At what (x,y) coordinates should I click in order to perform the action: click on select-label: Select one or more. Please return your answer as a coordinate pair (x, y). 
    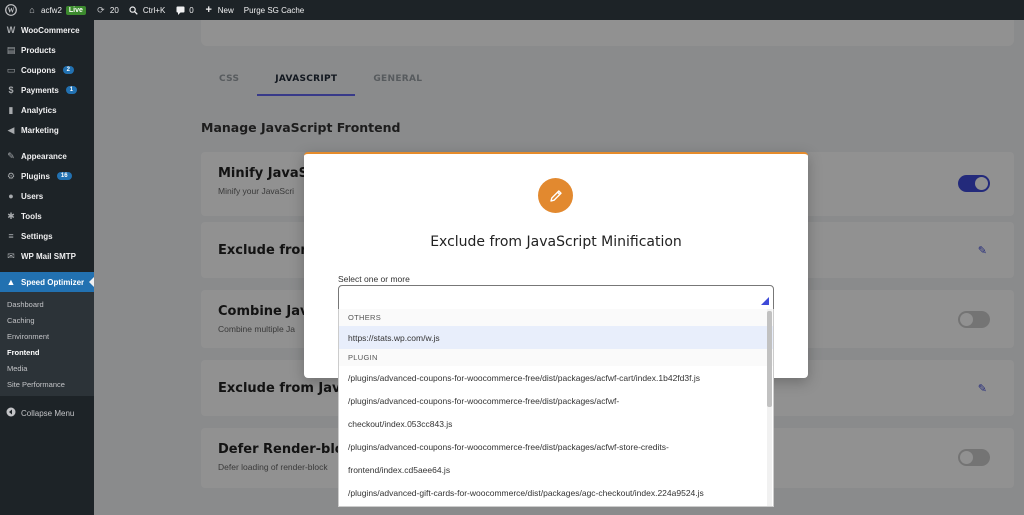
    Looking at the image, I should click on (374, 279).